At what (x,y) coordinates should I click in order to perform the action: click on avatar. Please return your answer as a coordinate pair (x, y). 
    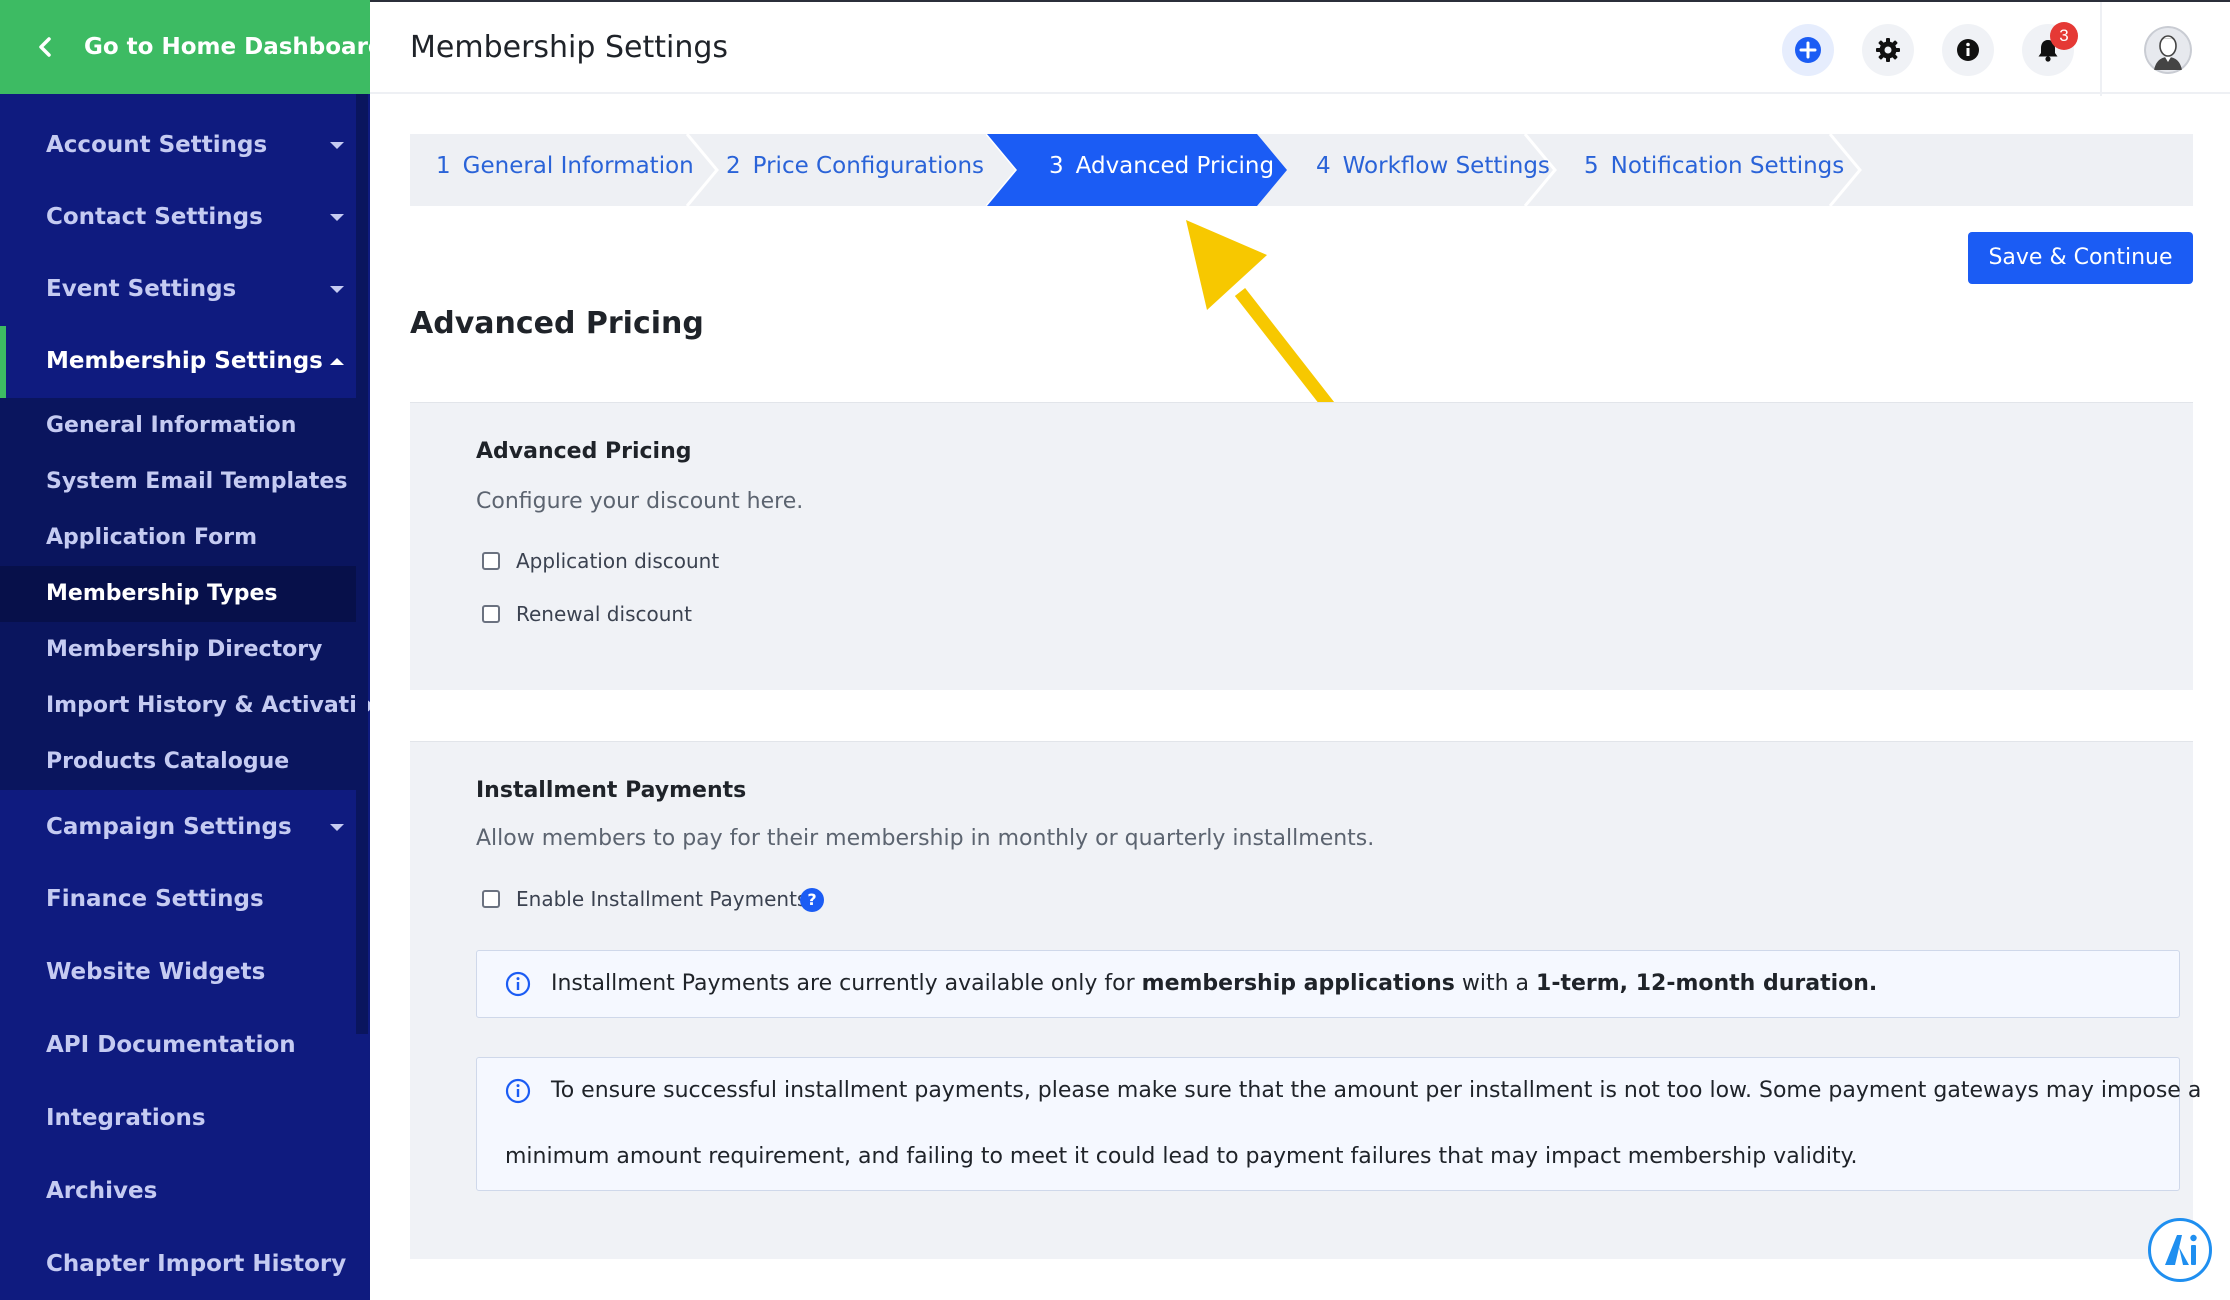
    Looking at the image, I should click on (2168, 50).